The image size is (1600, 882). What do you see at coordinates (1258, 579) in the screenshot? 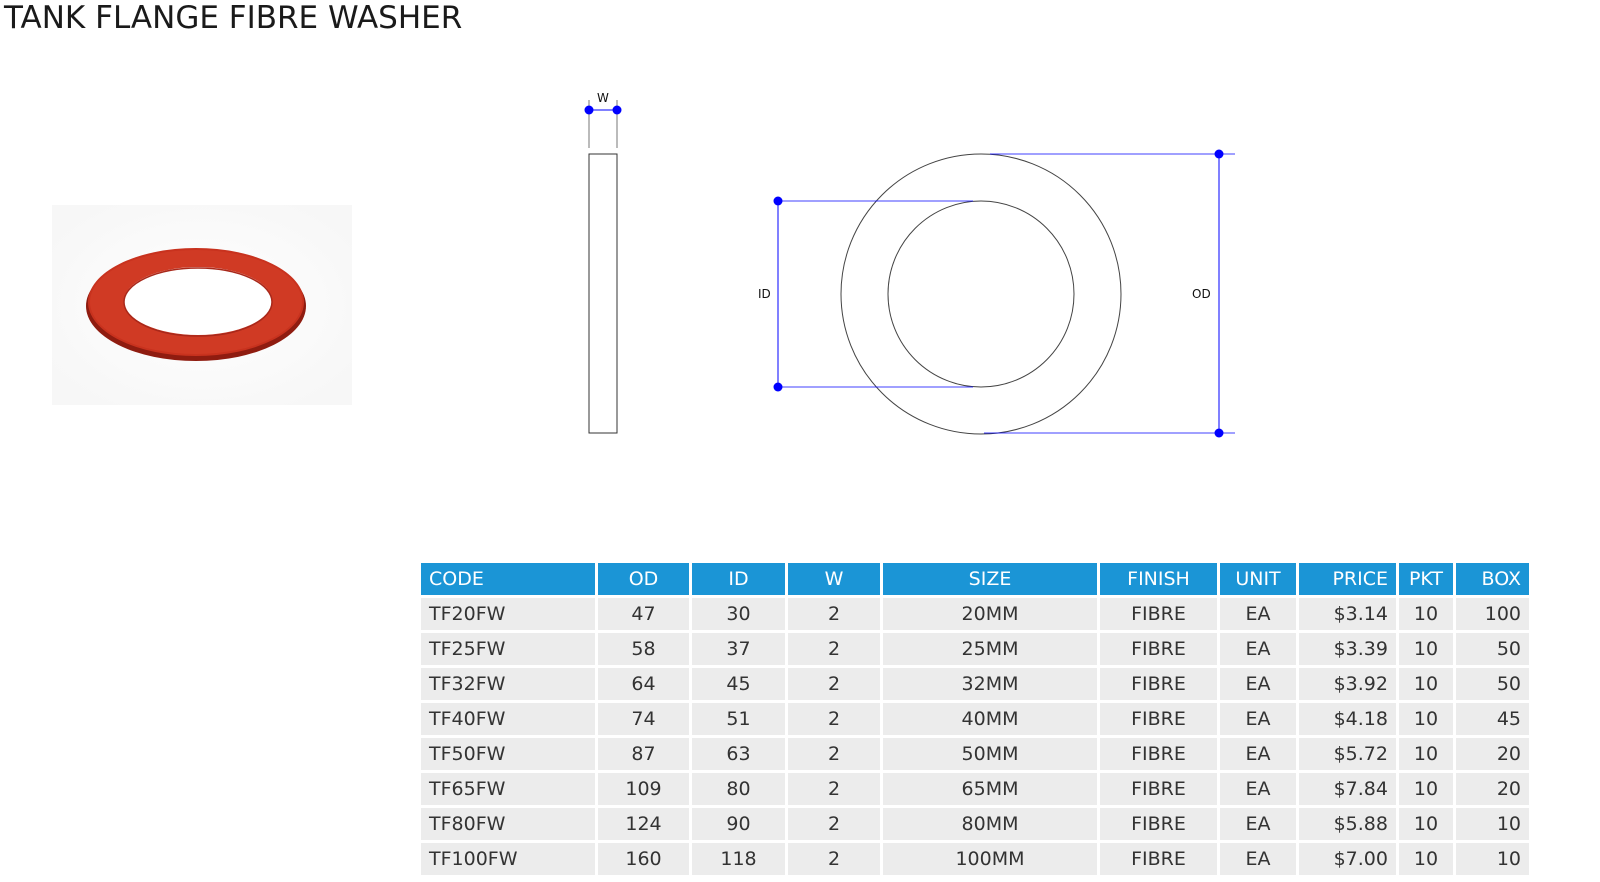
I see `col-header-unit: UNIT` at bounding box center [1258, 579].